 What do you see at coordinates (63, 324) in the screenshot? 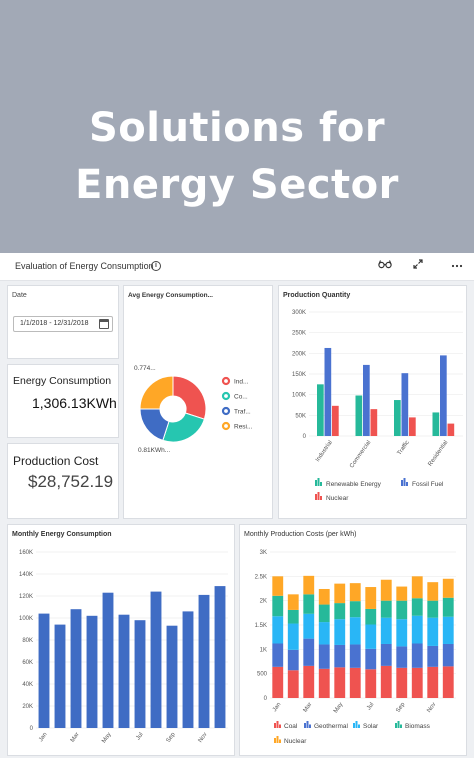
I see `date-range-input: 1/1/2018 - 12/31/2018` at bounding box center [63, 324].